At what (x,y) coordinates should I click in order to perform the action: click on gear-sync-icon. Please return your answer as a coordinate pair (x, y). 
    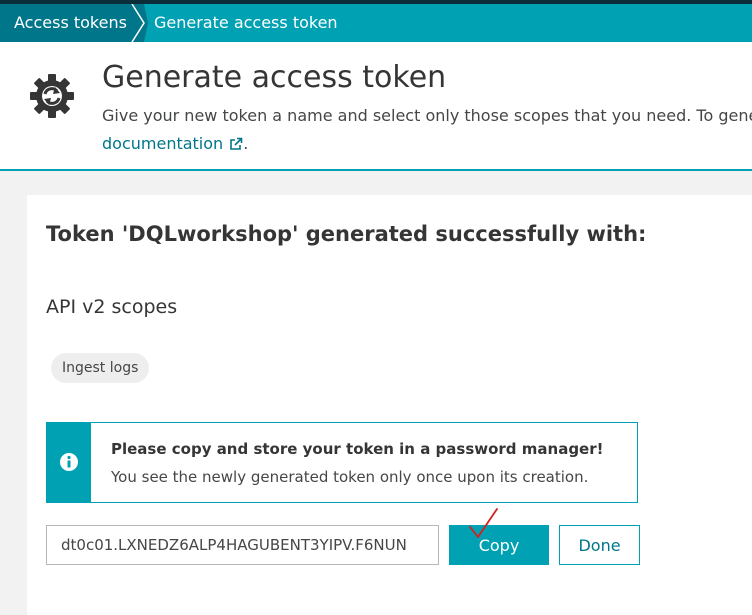
    Looking at the image, I should click on (52, 96).